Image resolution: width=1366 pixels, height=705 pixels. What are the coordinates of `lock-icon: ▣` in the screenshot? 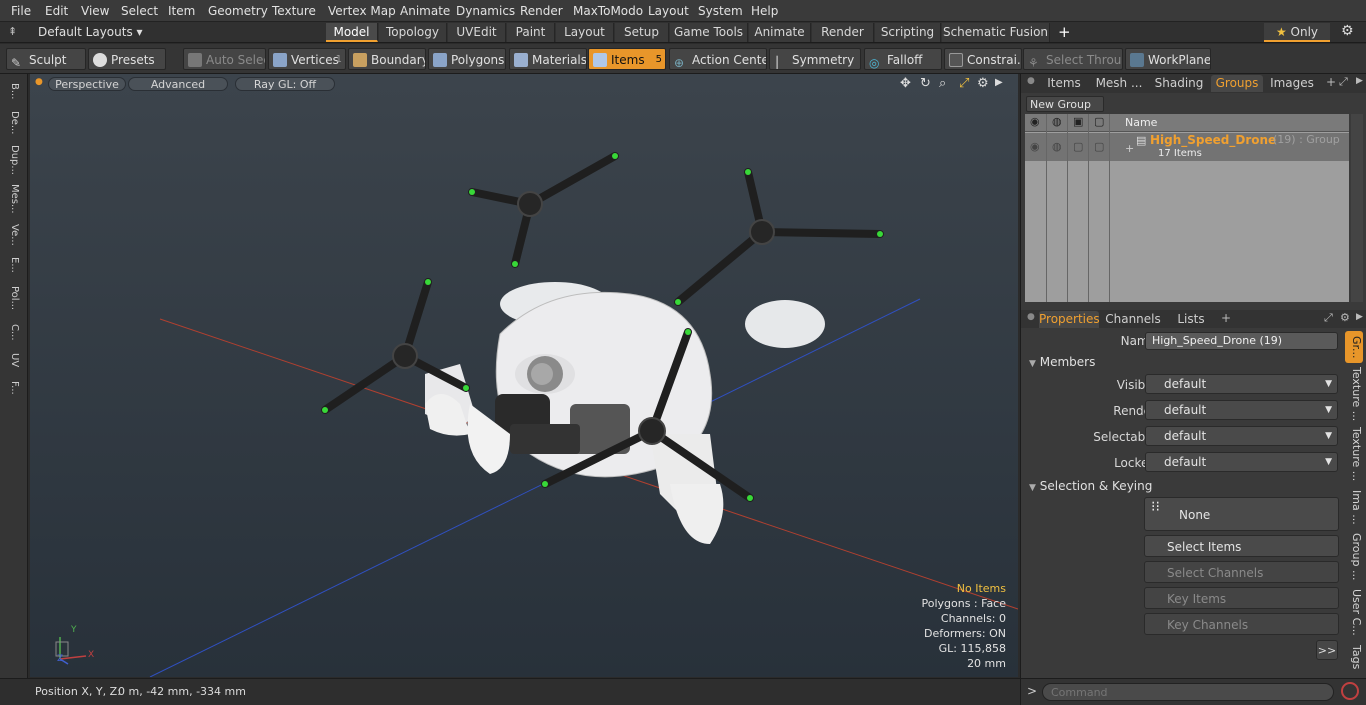 It's located at (1078, 121).